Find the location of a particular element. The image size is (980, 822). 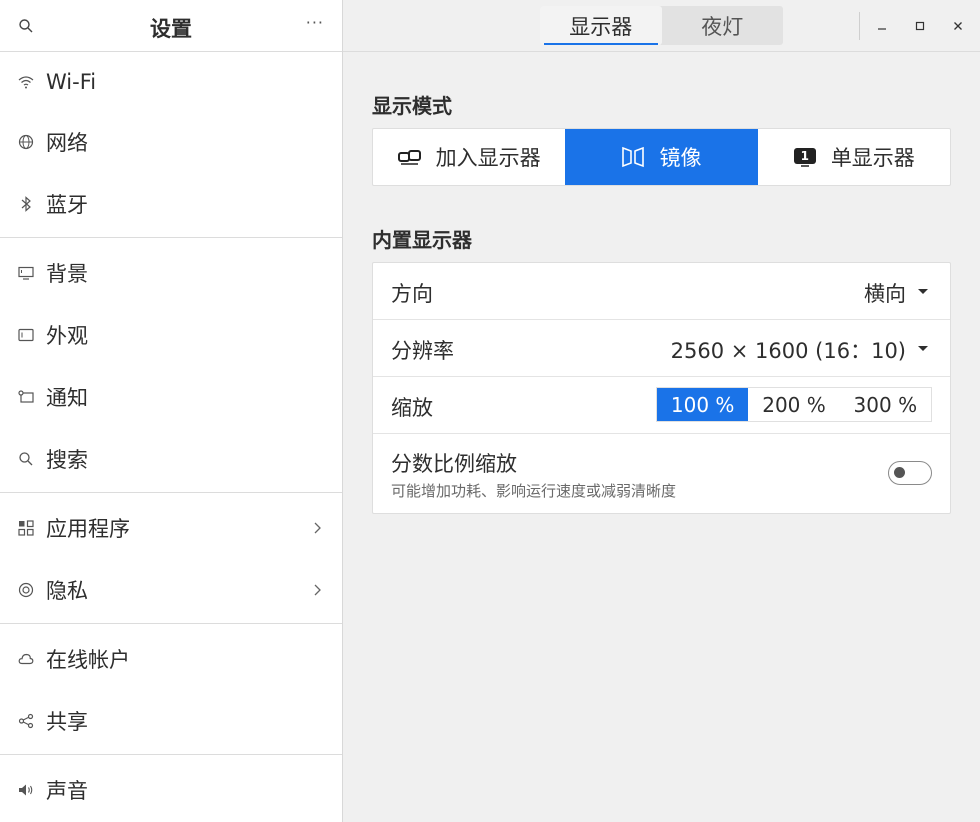

scale-selector: 100 % 200 % 300 % is located at coordinates (794, 404).